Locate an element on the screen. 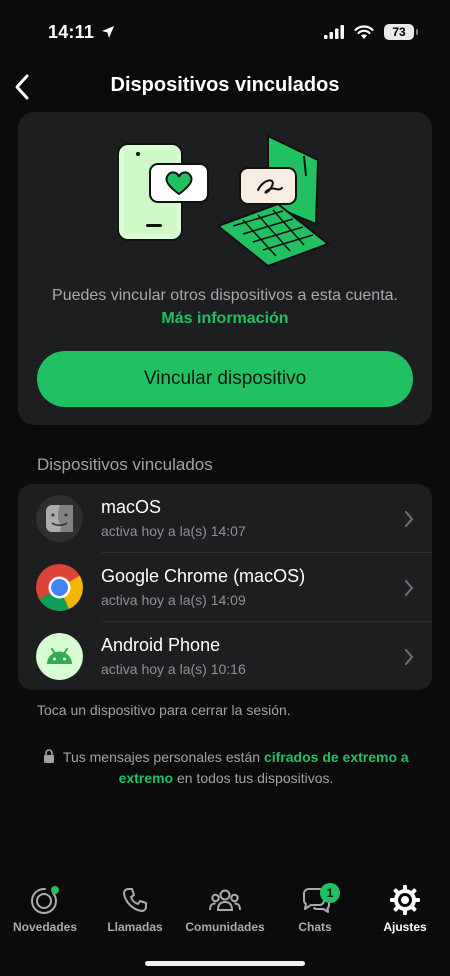 The image size is (450, 976). device-name: Google Chrome (macOS) is located at coordinates (203, 576).